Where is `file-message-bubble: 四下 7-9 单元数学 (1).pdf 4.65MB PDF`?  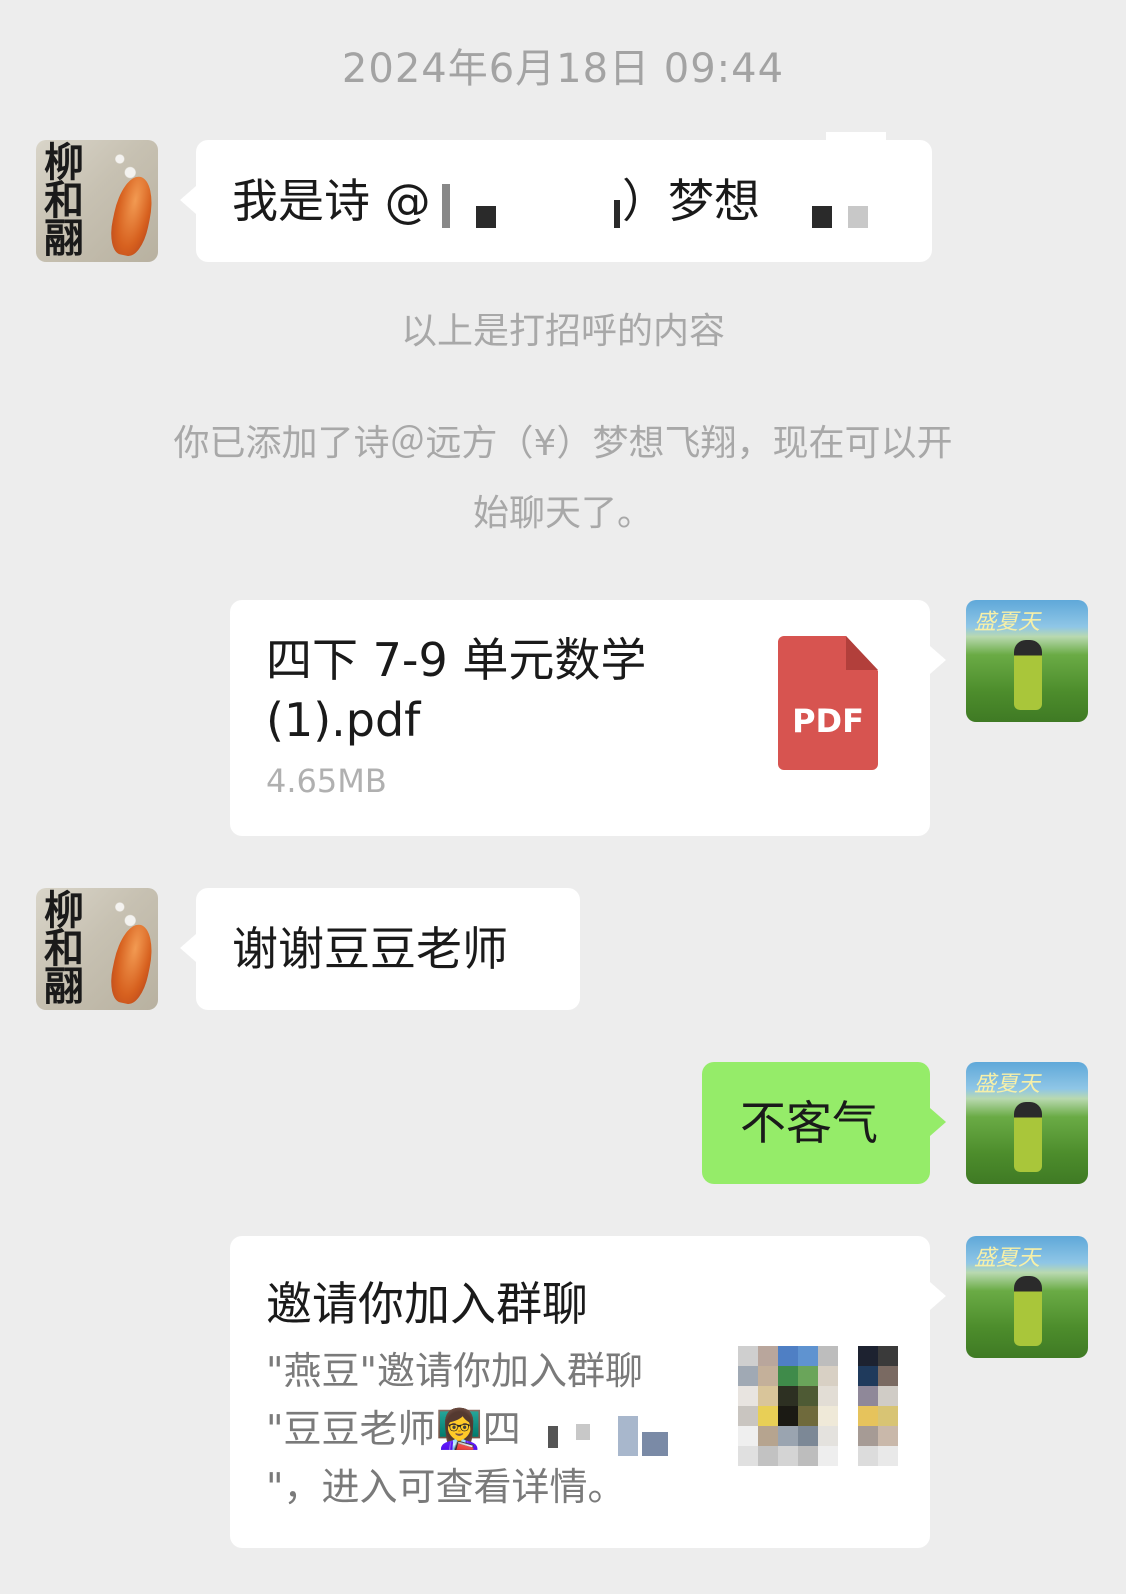 file-message-bubble: 四下 7-9 单元数学 (1).pdf 4.65MB PDF is located at coordinates (588, 718).